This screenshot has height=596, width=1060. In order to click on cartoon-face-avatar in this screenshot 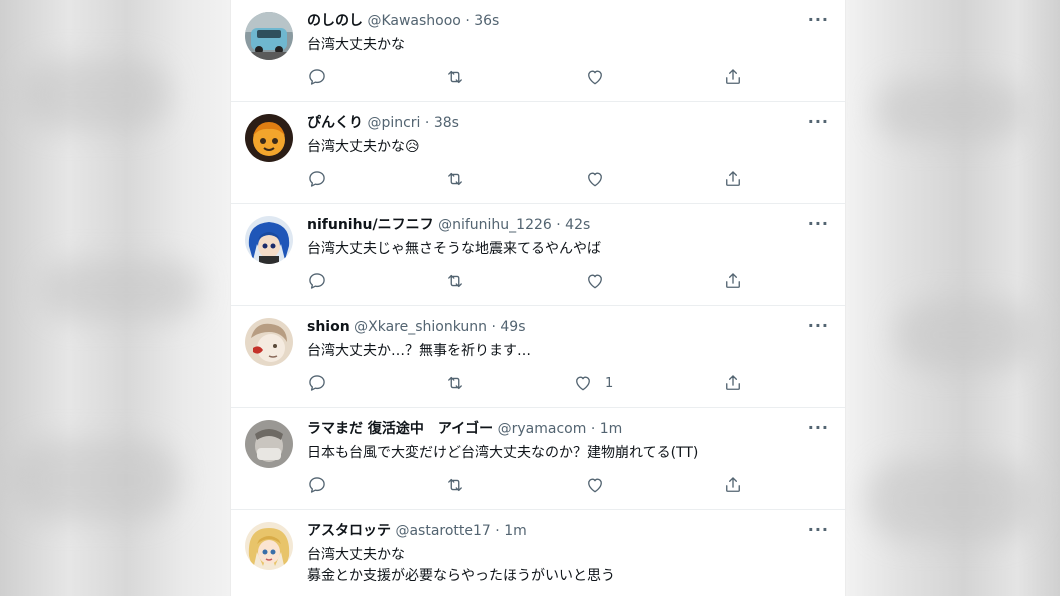, I will do `click(269, 138)`.